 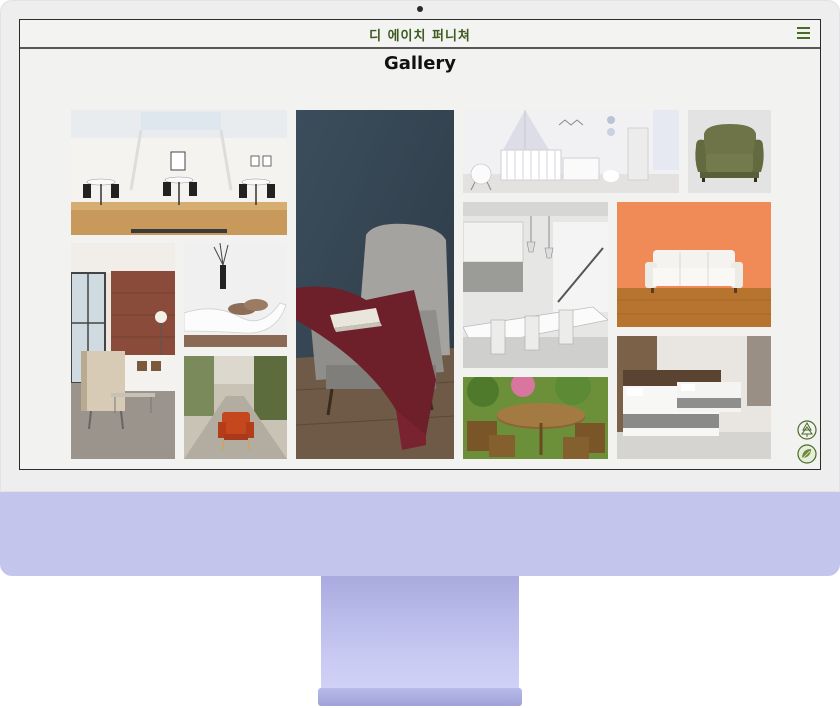 What do you see at coordinates (420, 9) in the screenshot?
I see `camera-dot` at bounding box center [420, 9].